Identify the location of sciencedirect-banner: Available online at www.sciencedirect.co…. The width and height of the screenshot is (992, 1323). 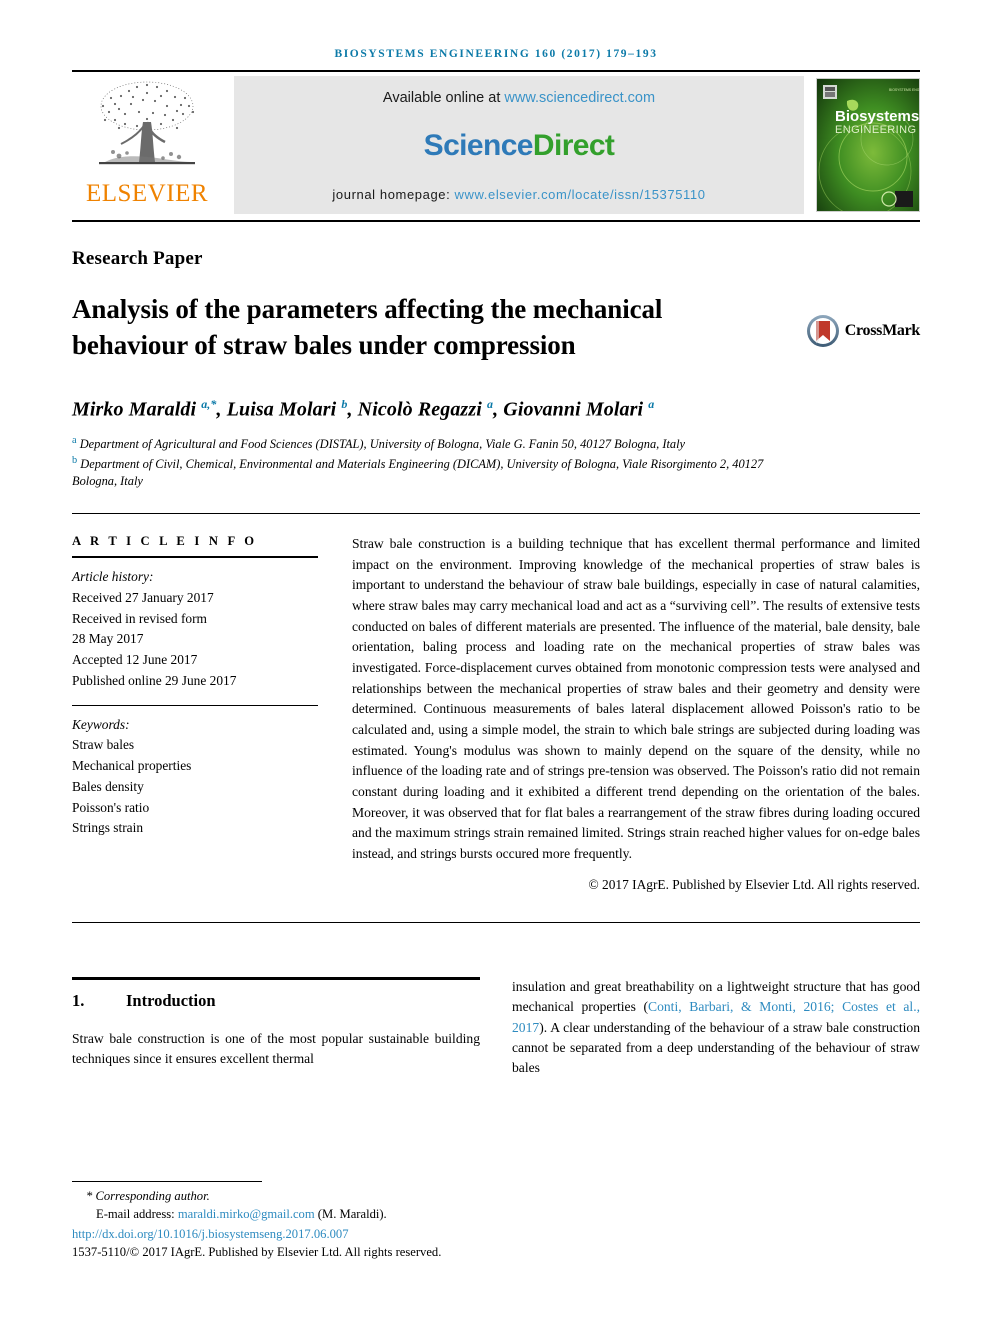
(519, 145).